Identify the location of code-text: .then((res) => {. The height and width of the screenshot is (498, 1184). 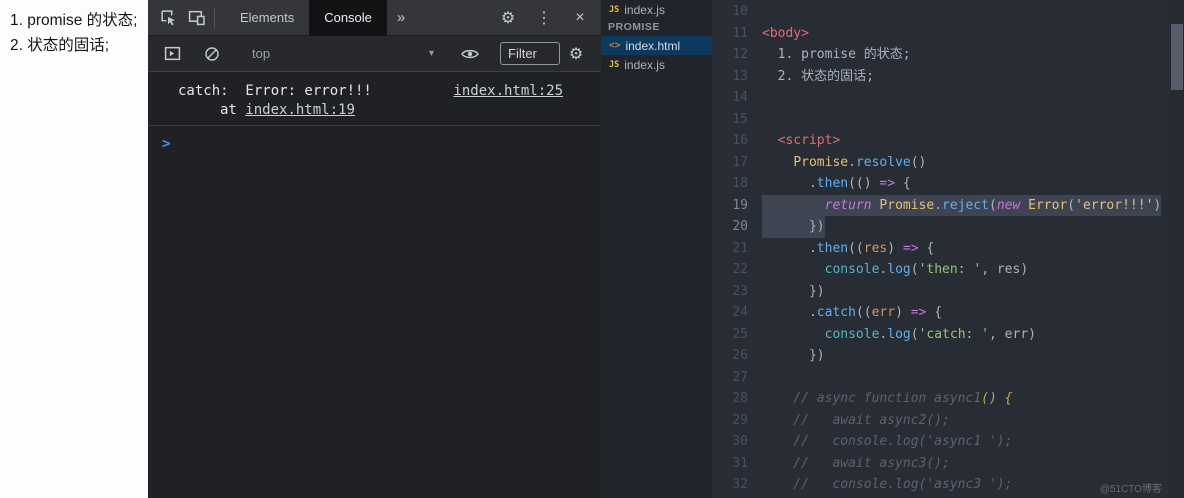
(871, 248).